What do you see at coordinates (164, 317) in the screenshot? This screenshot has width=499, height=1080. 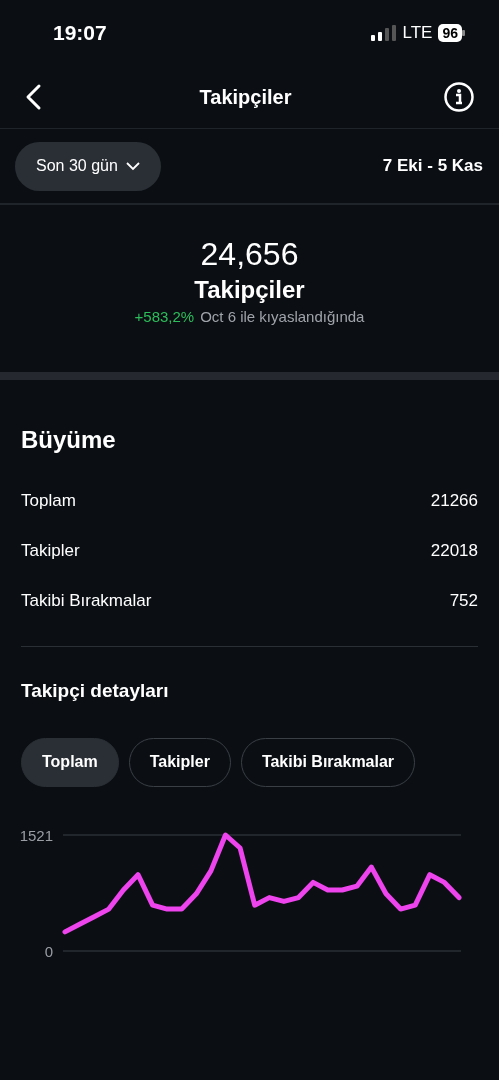 I see `change-percent: +583,2%` at bounding box center [164, 317].